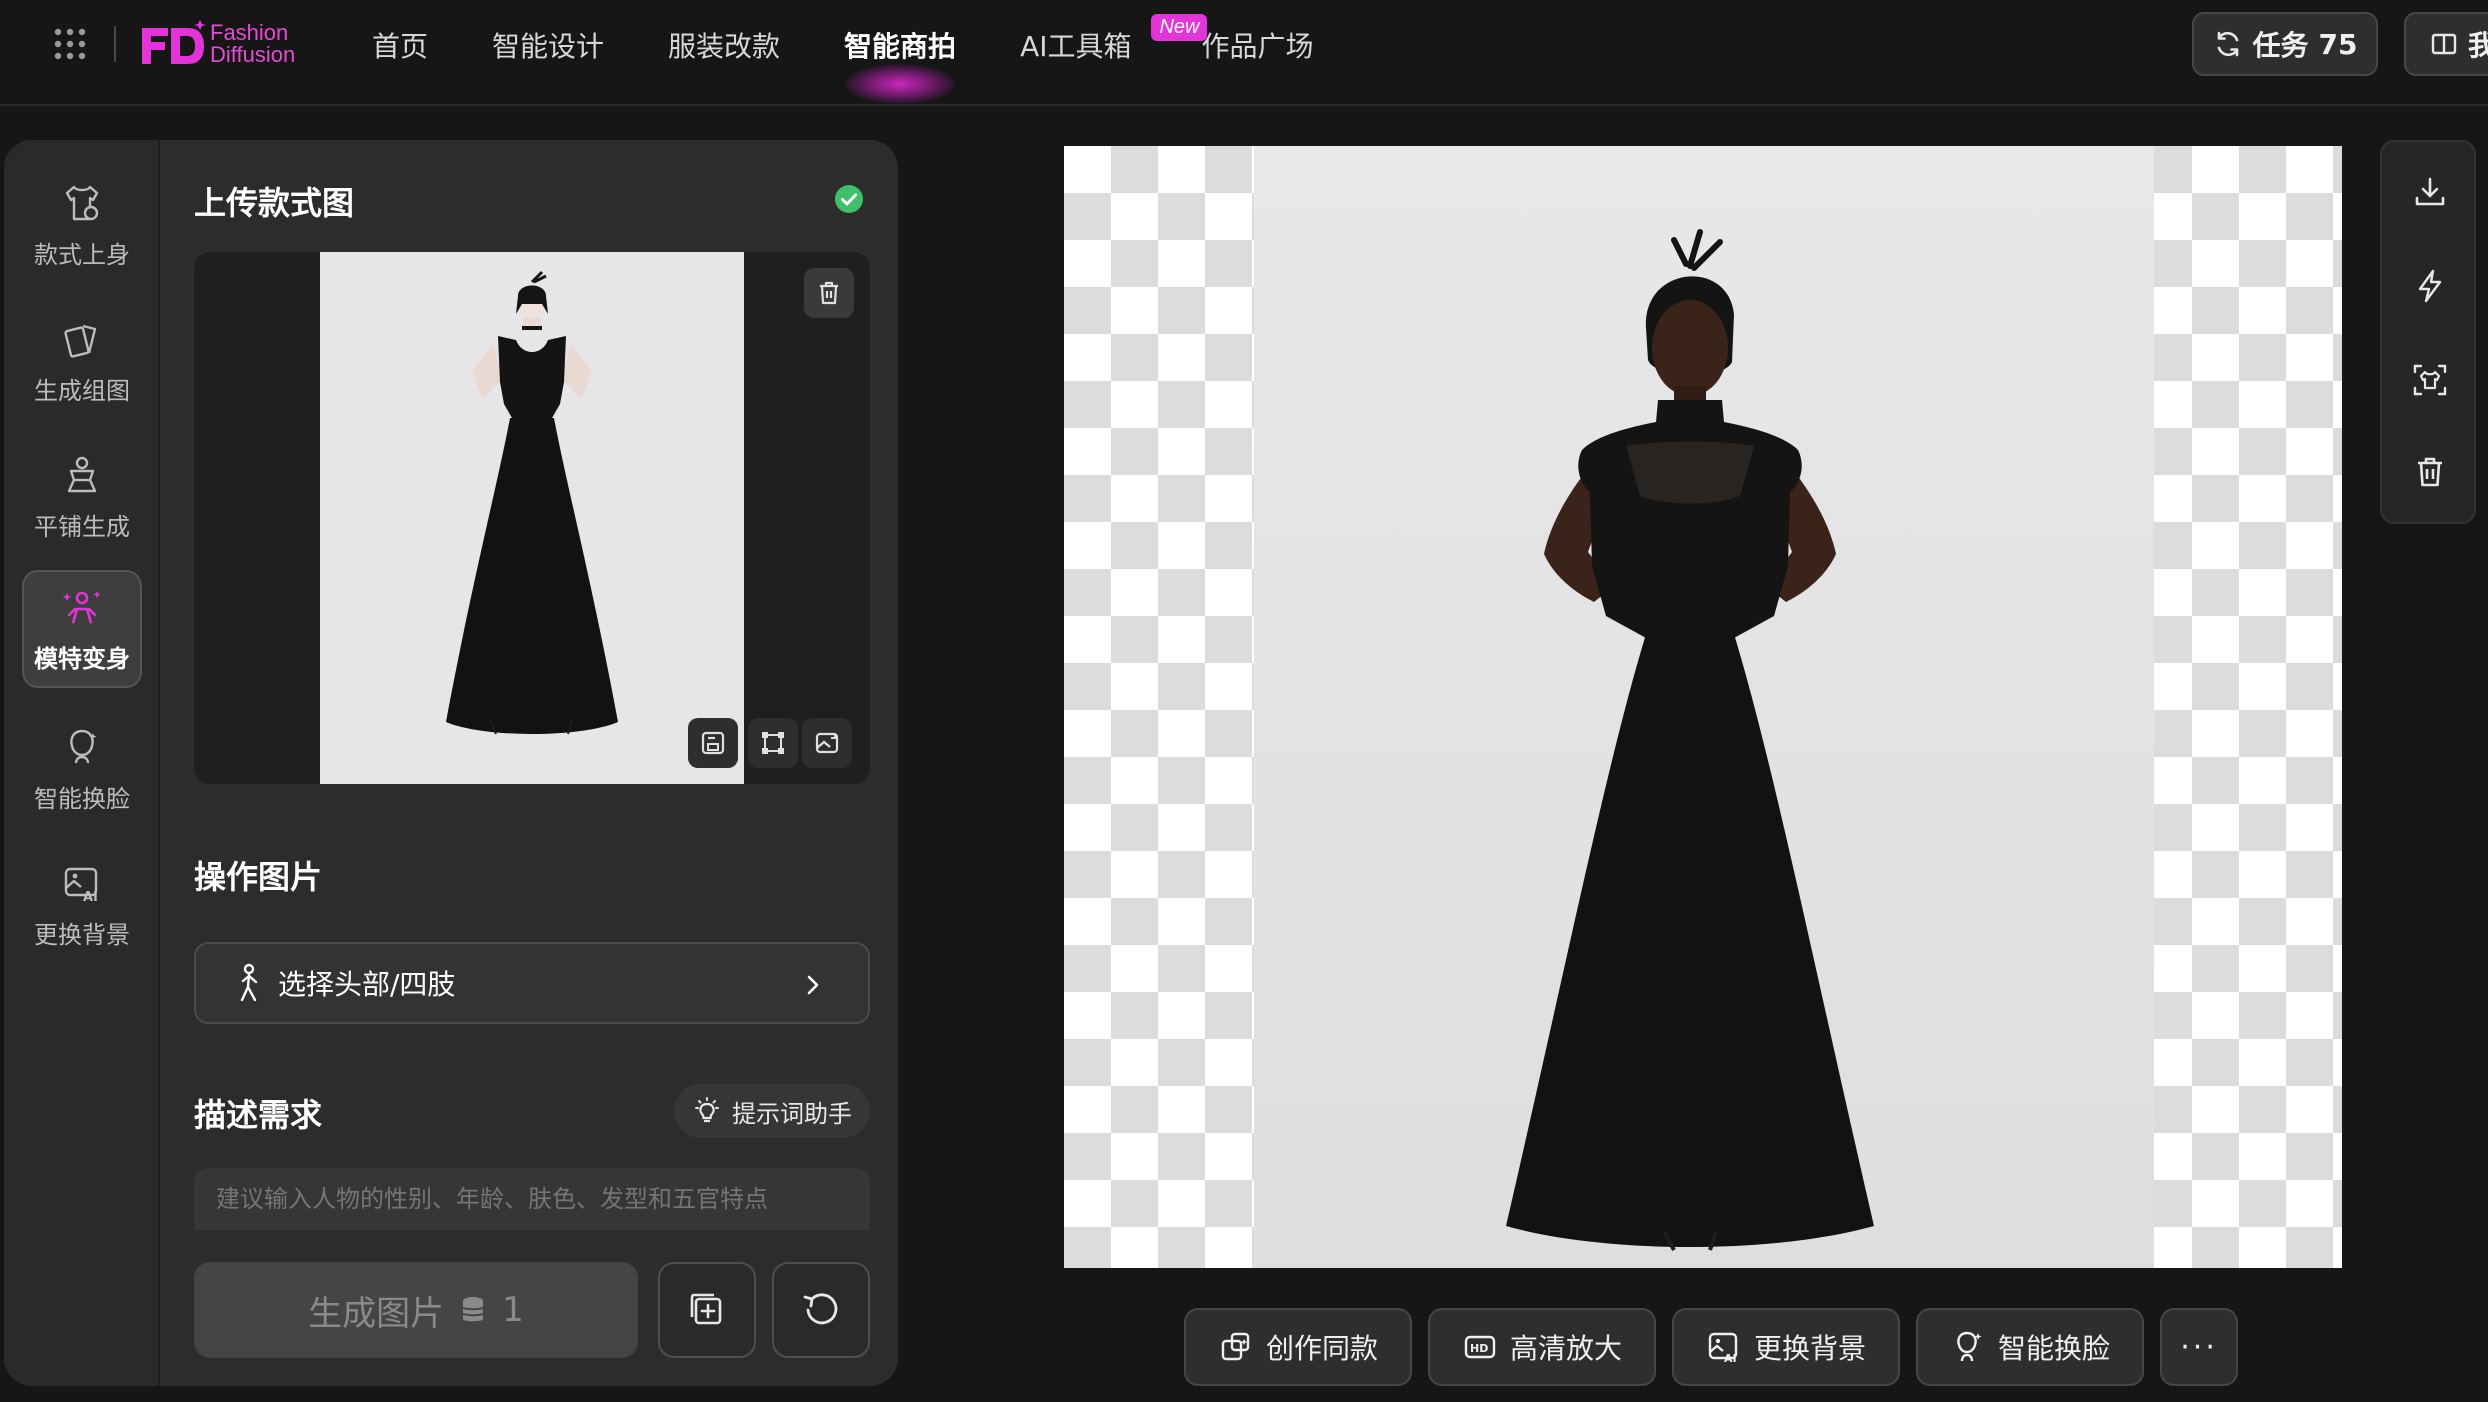 The image size is (2488, 1402). What do you see at coordinates (792, 1113) in the screenshot?
I see `prompt-helper-label: 提示词助手` at bounding box center [792, 1113].